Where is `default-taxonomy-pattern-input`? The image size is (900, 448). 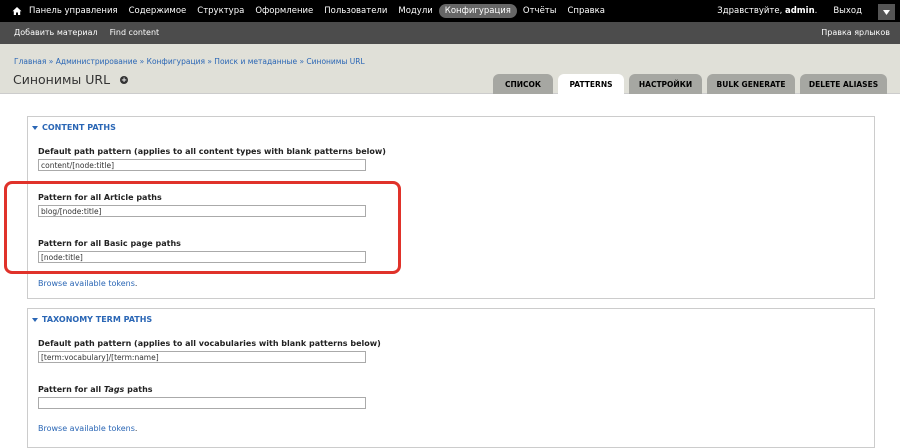 default-taxonomy-pattern-input is located at coordinates (202, 357).